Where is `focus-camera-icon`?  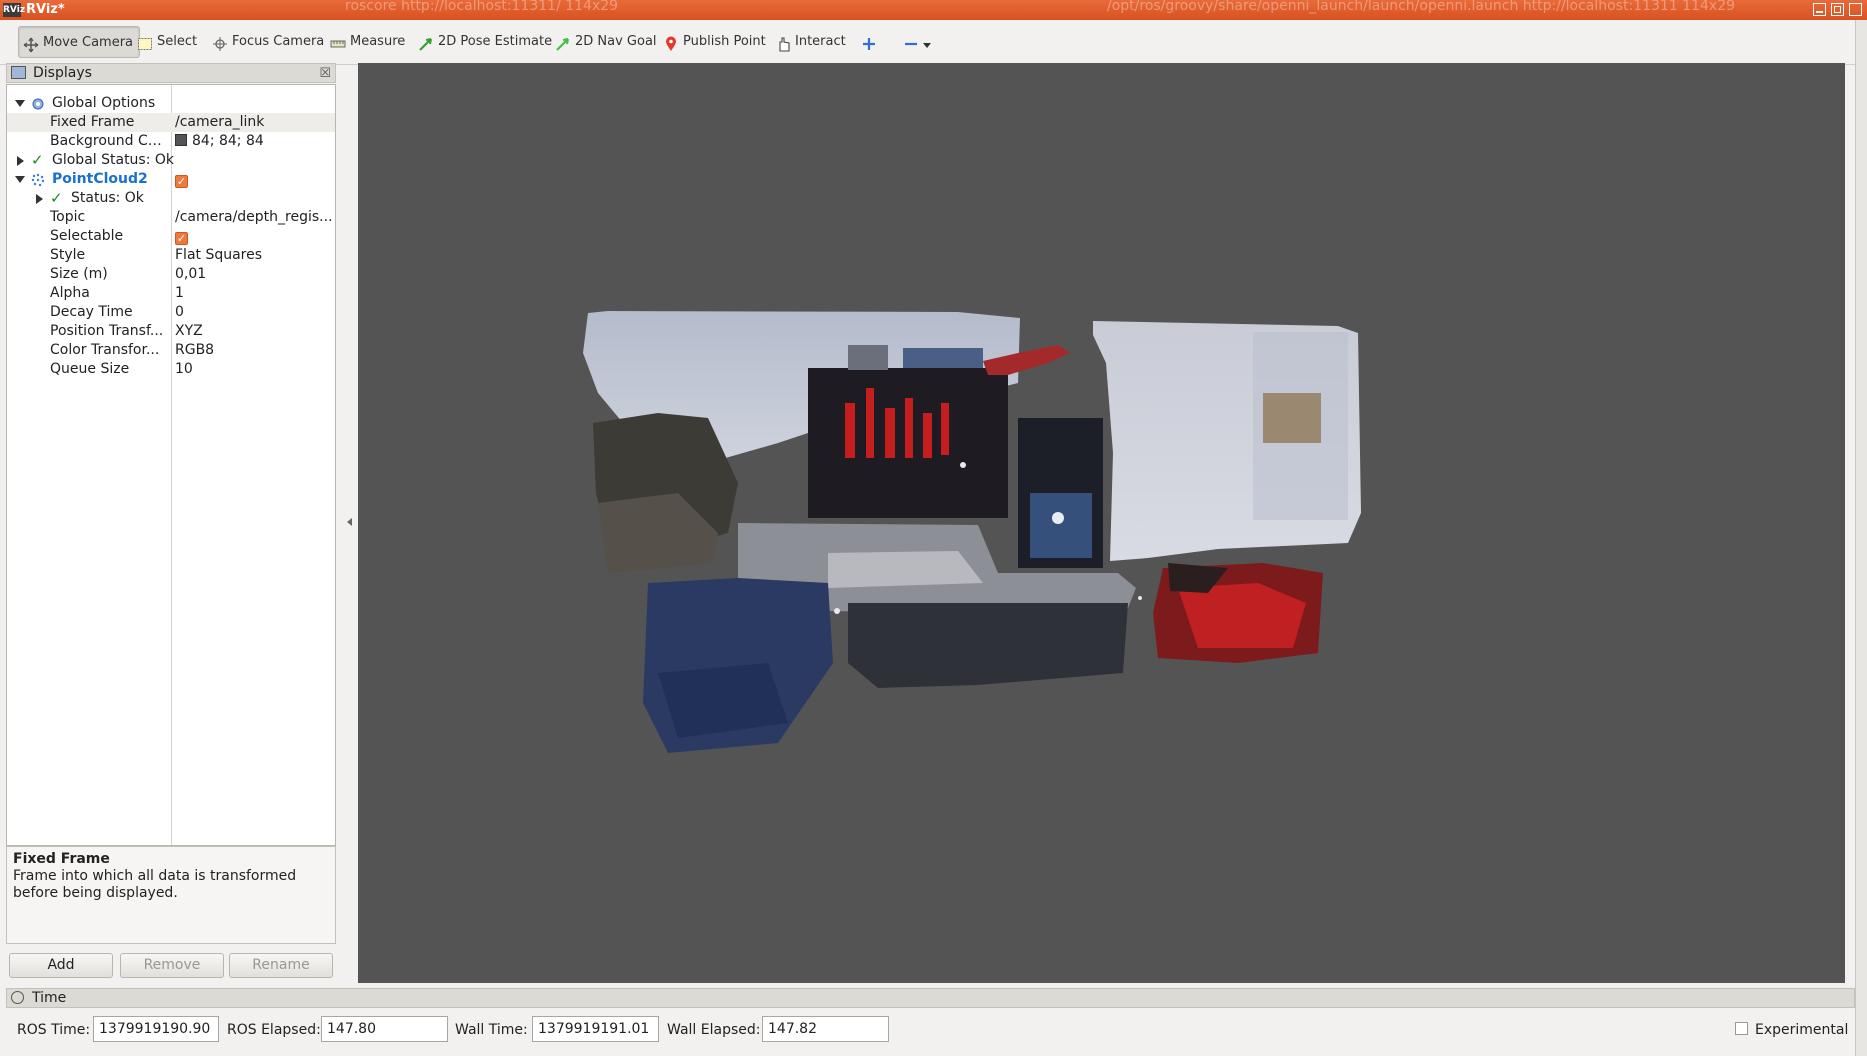 focus-camera-icon is located at coordinates (220, 42).